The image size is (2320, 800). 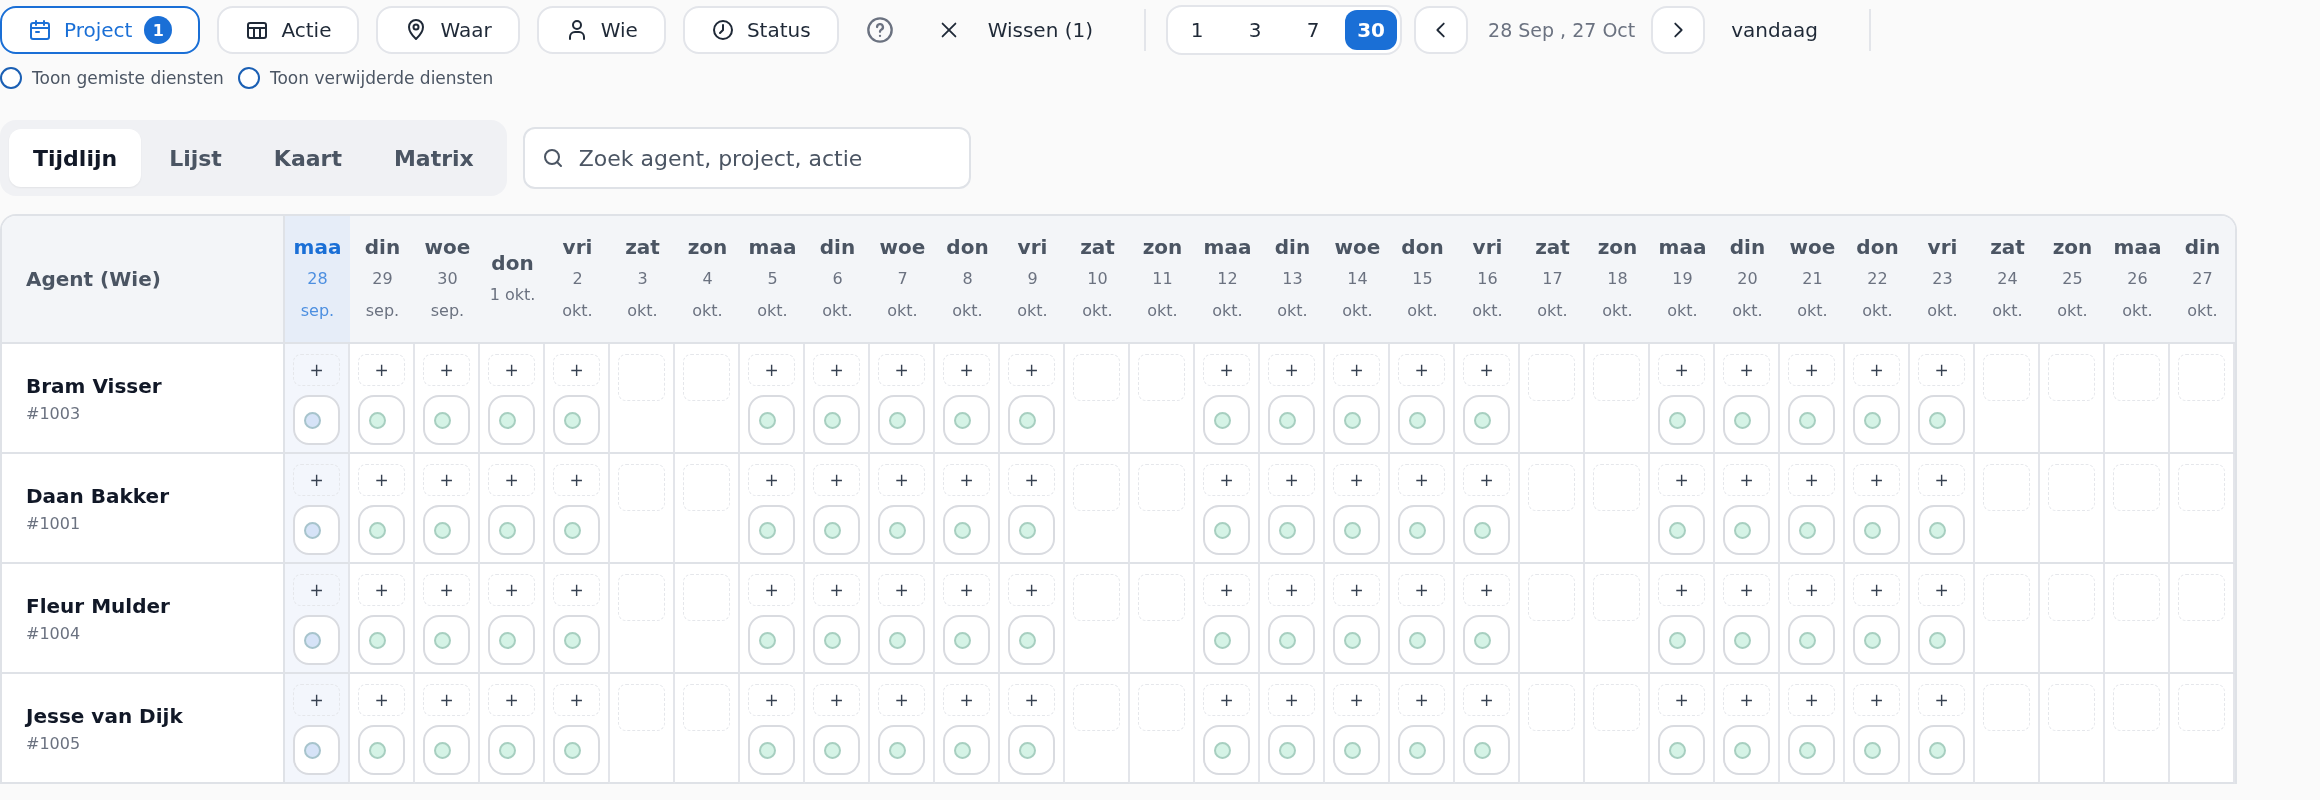 What do you see at coordinates (1197, 30) in the screenshot?
I see `range-button: 1` at bounding box center [1197, 30].